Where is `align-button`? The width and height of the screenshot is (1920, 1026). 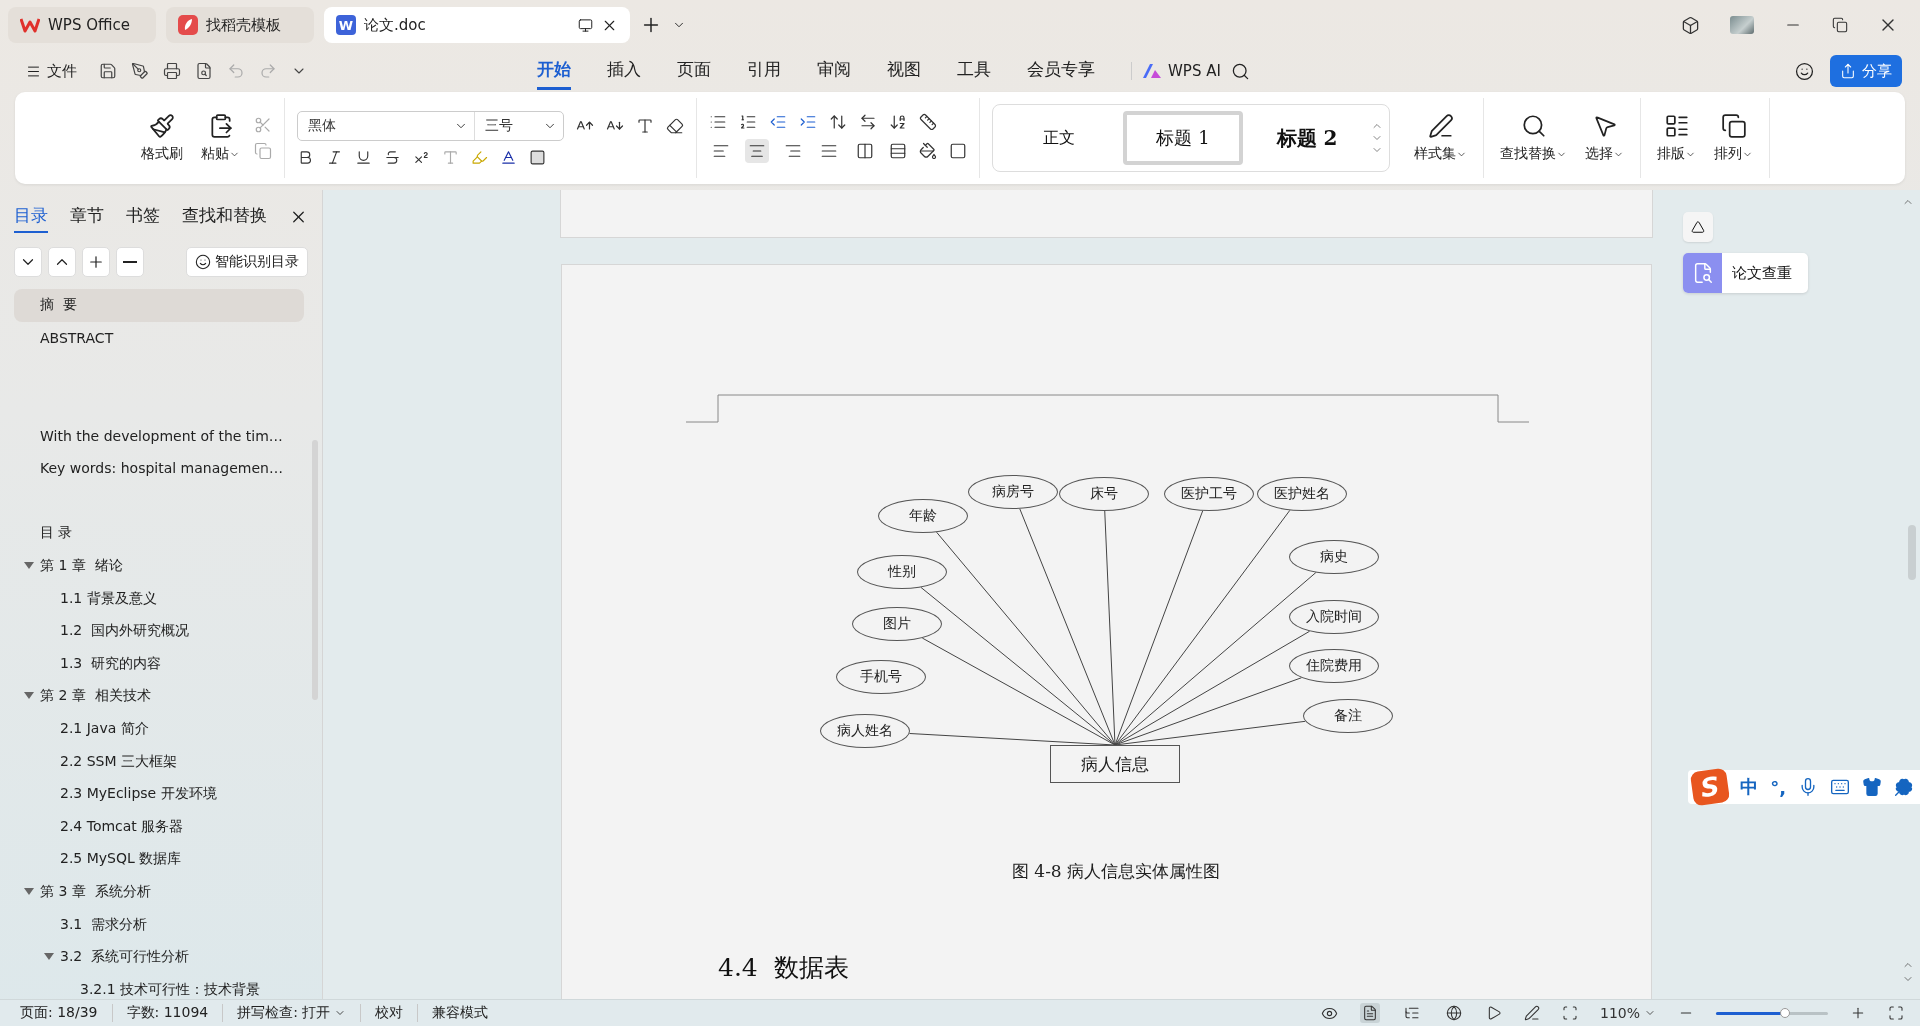
align-button is located at coordinates (757, 151).